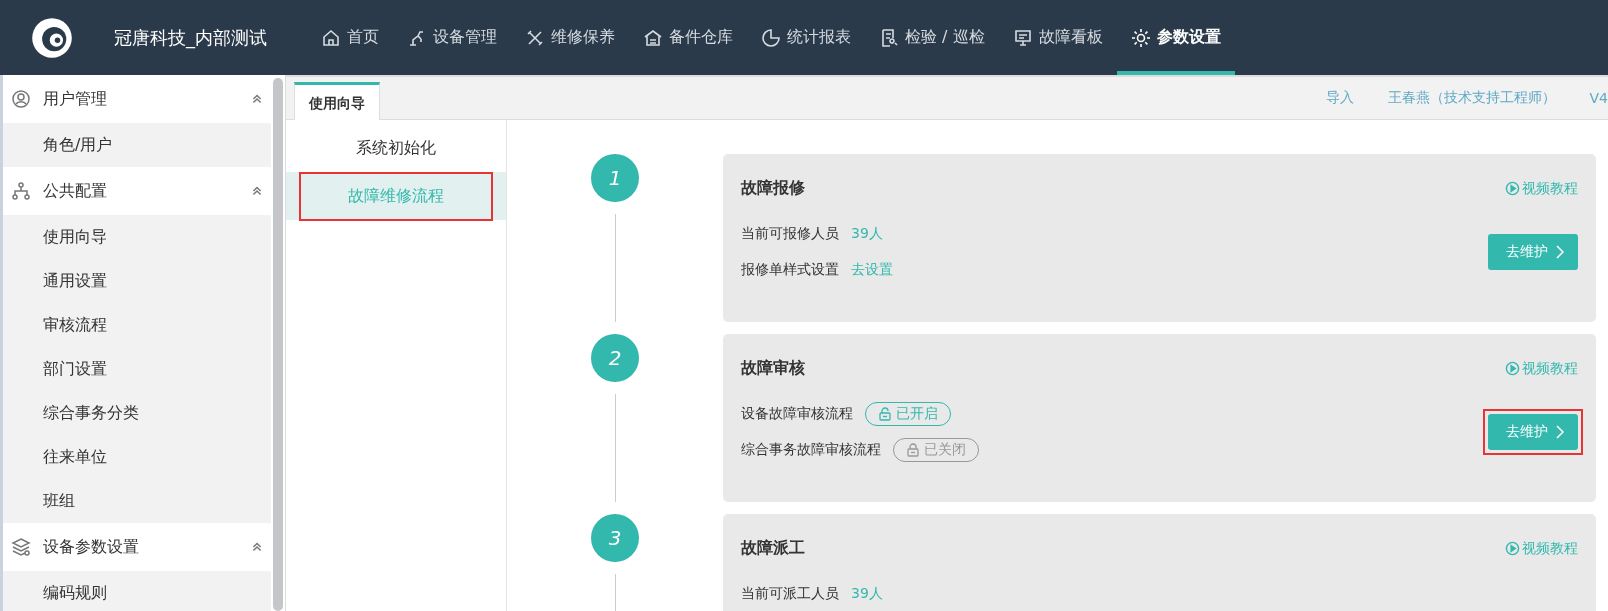  I want to click on step-number: 3, so click(615, 538).